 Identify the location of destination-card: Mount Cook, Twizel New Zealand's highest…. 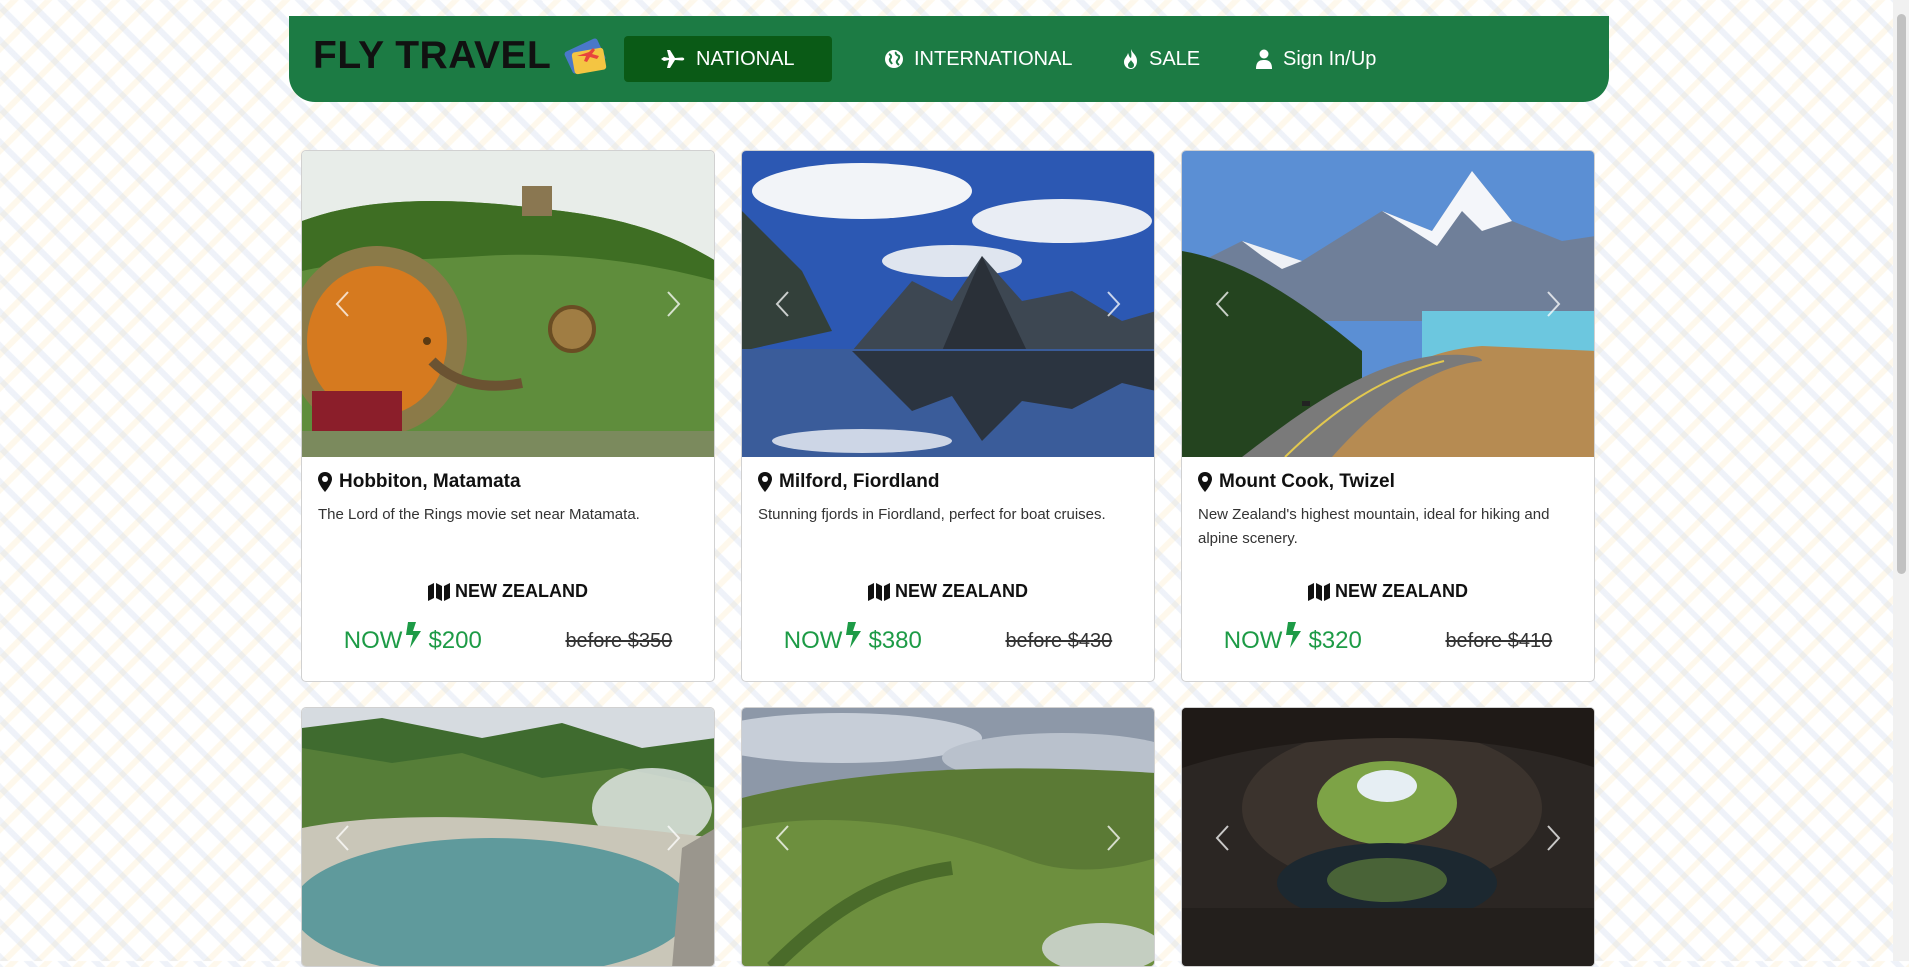
(1388, 416).